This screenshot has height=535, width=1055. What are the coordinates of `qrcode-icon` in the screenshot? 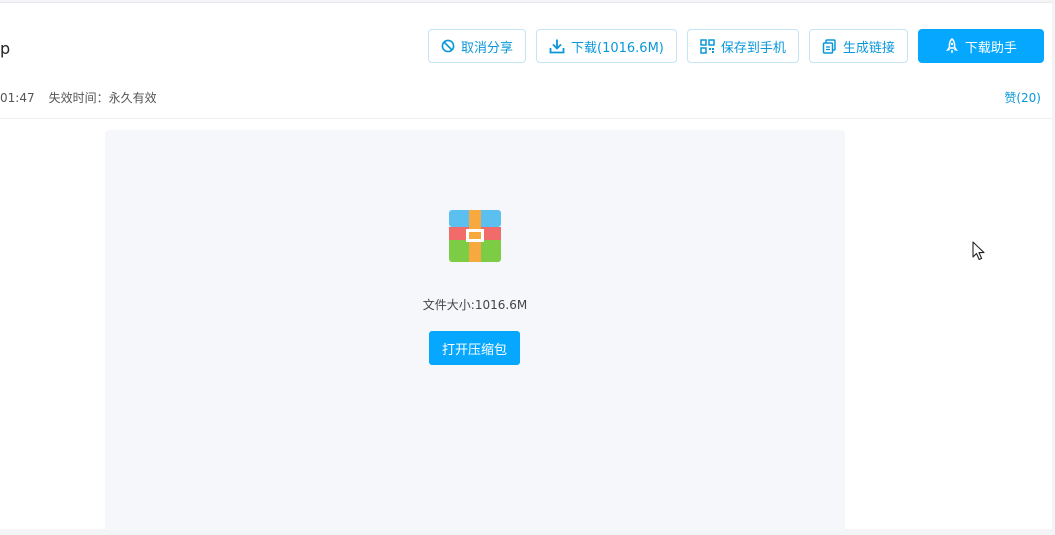 It's located at (707, 46).